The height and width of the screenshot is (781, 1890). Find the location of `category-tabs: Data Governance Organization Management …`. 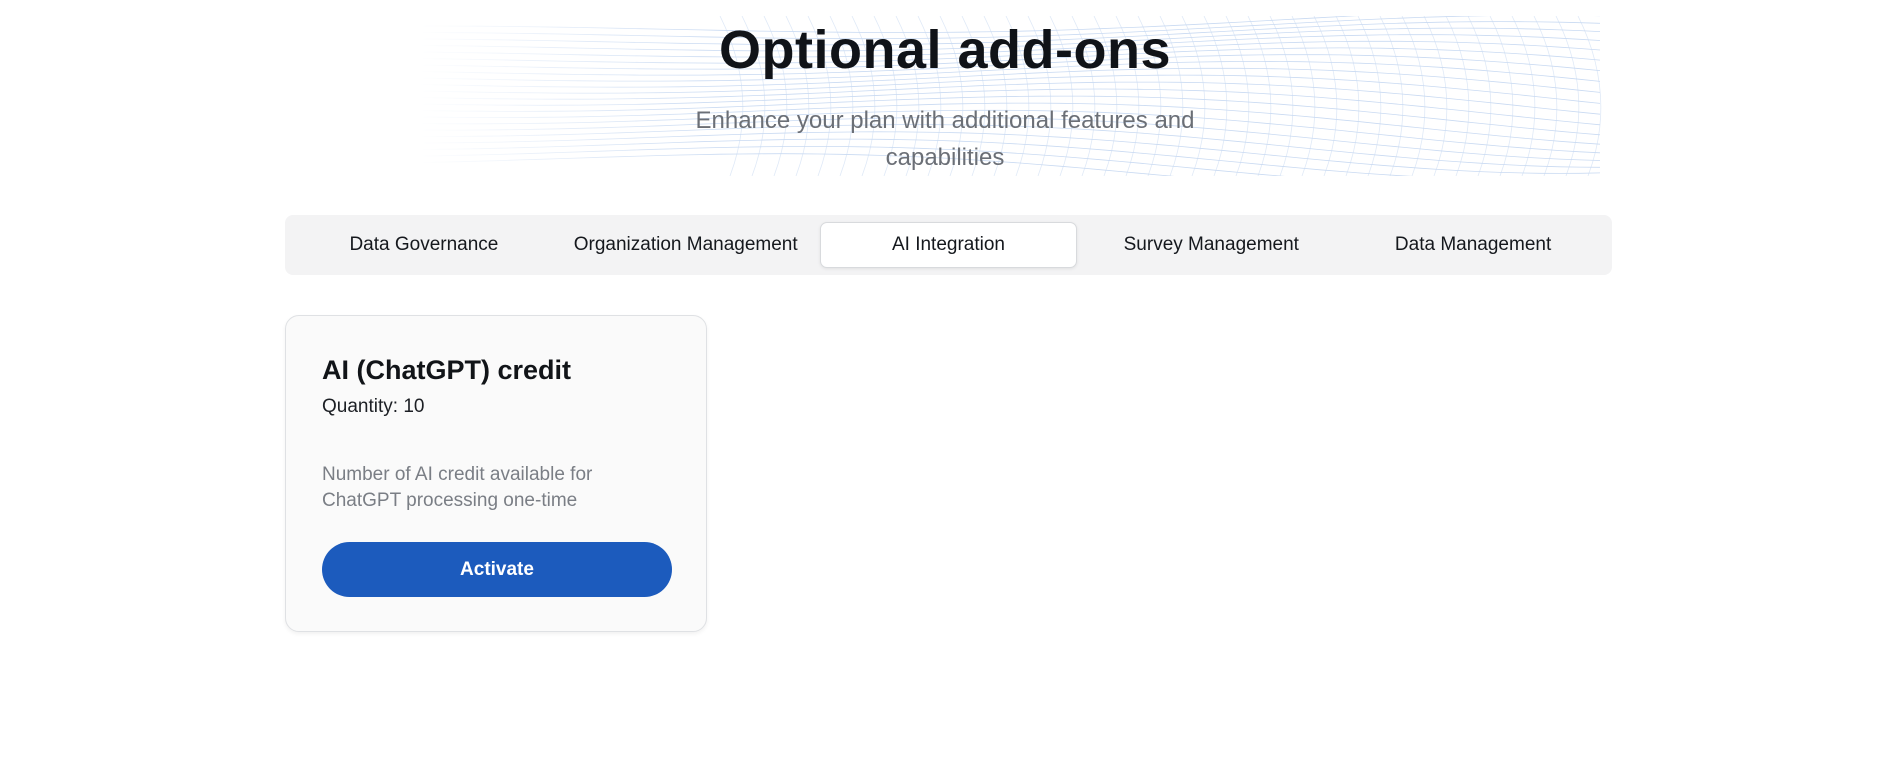

category-tabs: Data Governance Organization Management … is located at coordinates (948, 245).